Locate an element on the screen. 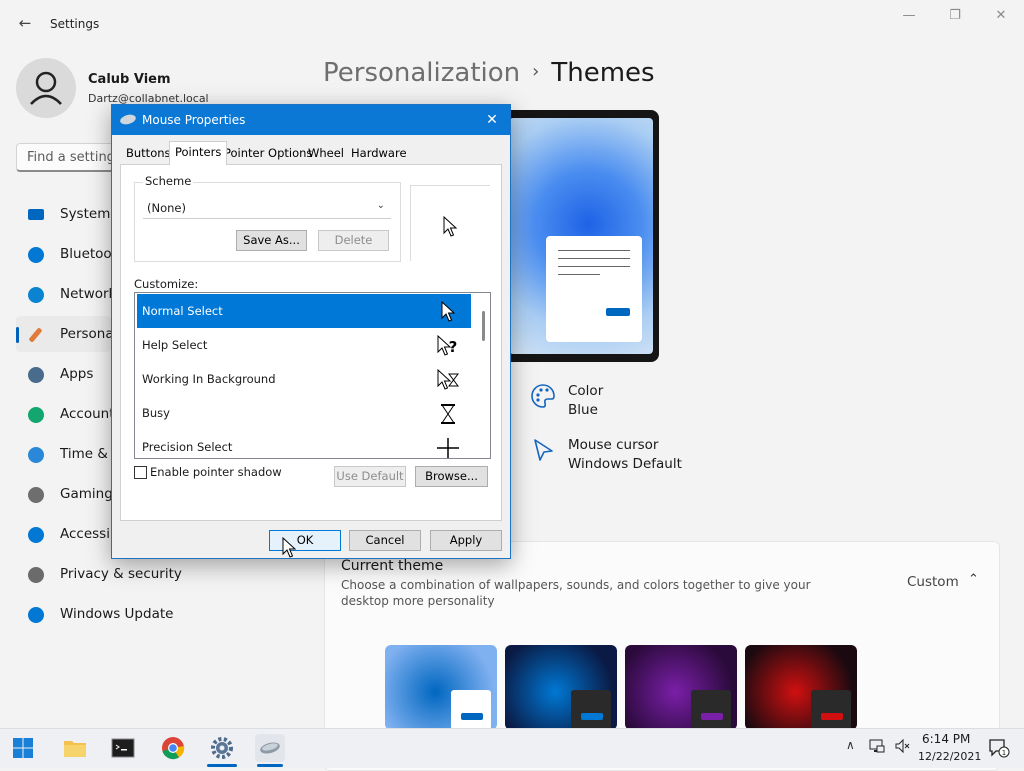 Image resolution: width=1024 pixels, height=771 pixels. user-name: Calub Viem is located at coordinates (129, 79).